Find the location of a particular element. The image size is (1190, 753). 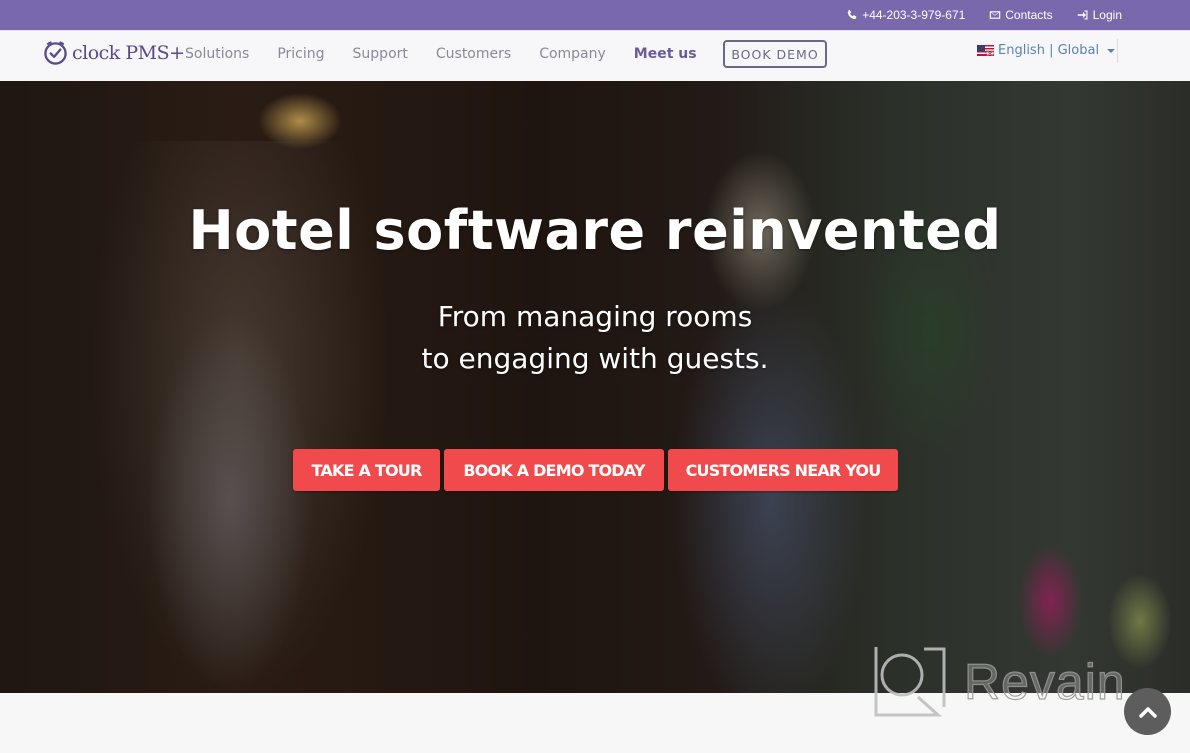

nav-divider is located at coordinates (1117, 51).